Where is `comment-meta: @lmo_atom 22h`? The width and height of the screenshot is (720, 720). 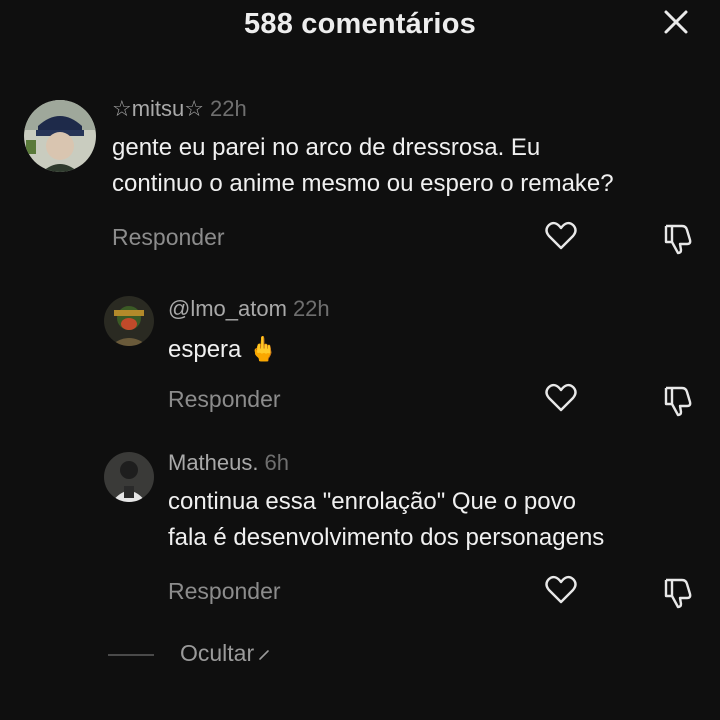
comment-meta: @lmo_atom 22h is located at coordinates (249, 309).